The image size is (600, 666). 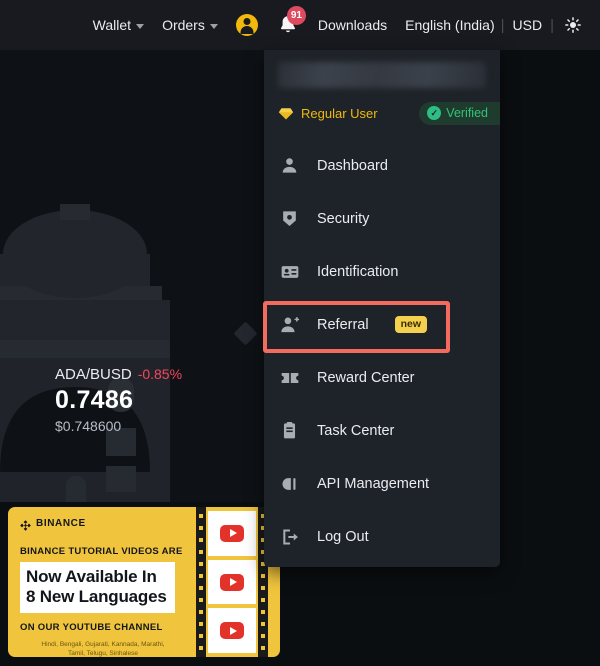 What do you see at coordinates (339, 113) in the screenshot?
I see `user-tier-label: Regular User` at bounding box center [339, 113].